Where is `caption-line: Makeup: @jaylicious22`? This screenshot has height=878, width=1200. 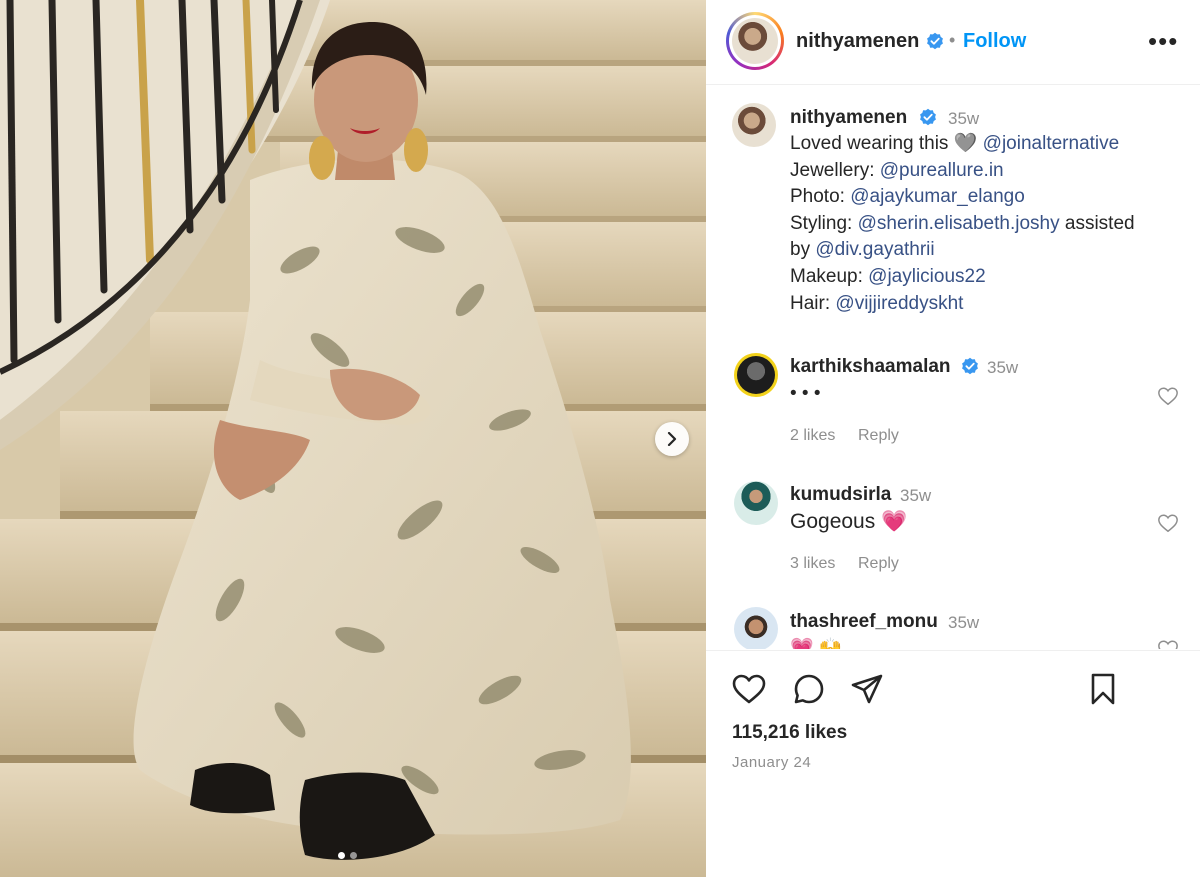 caption-line: Makeup: @jaylicious22 is located at coordinates (888, 276).